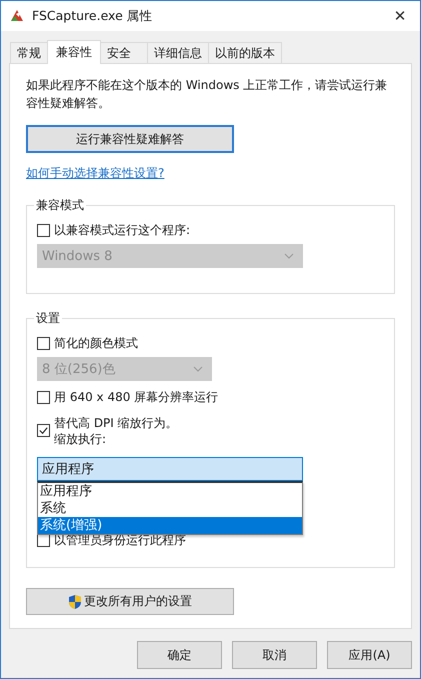  Describe the element at coordinates (179, 655) in the screenshot. I see `dialog-button: 确定` at that location.